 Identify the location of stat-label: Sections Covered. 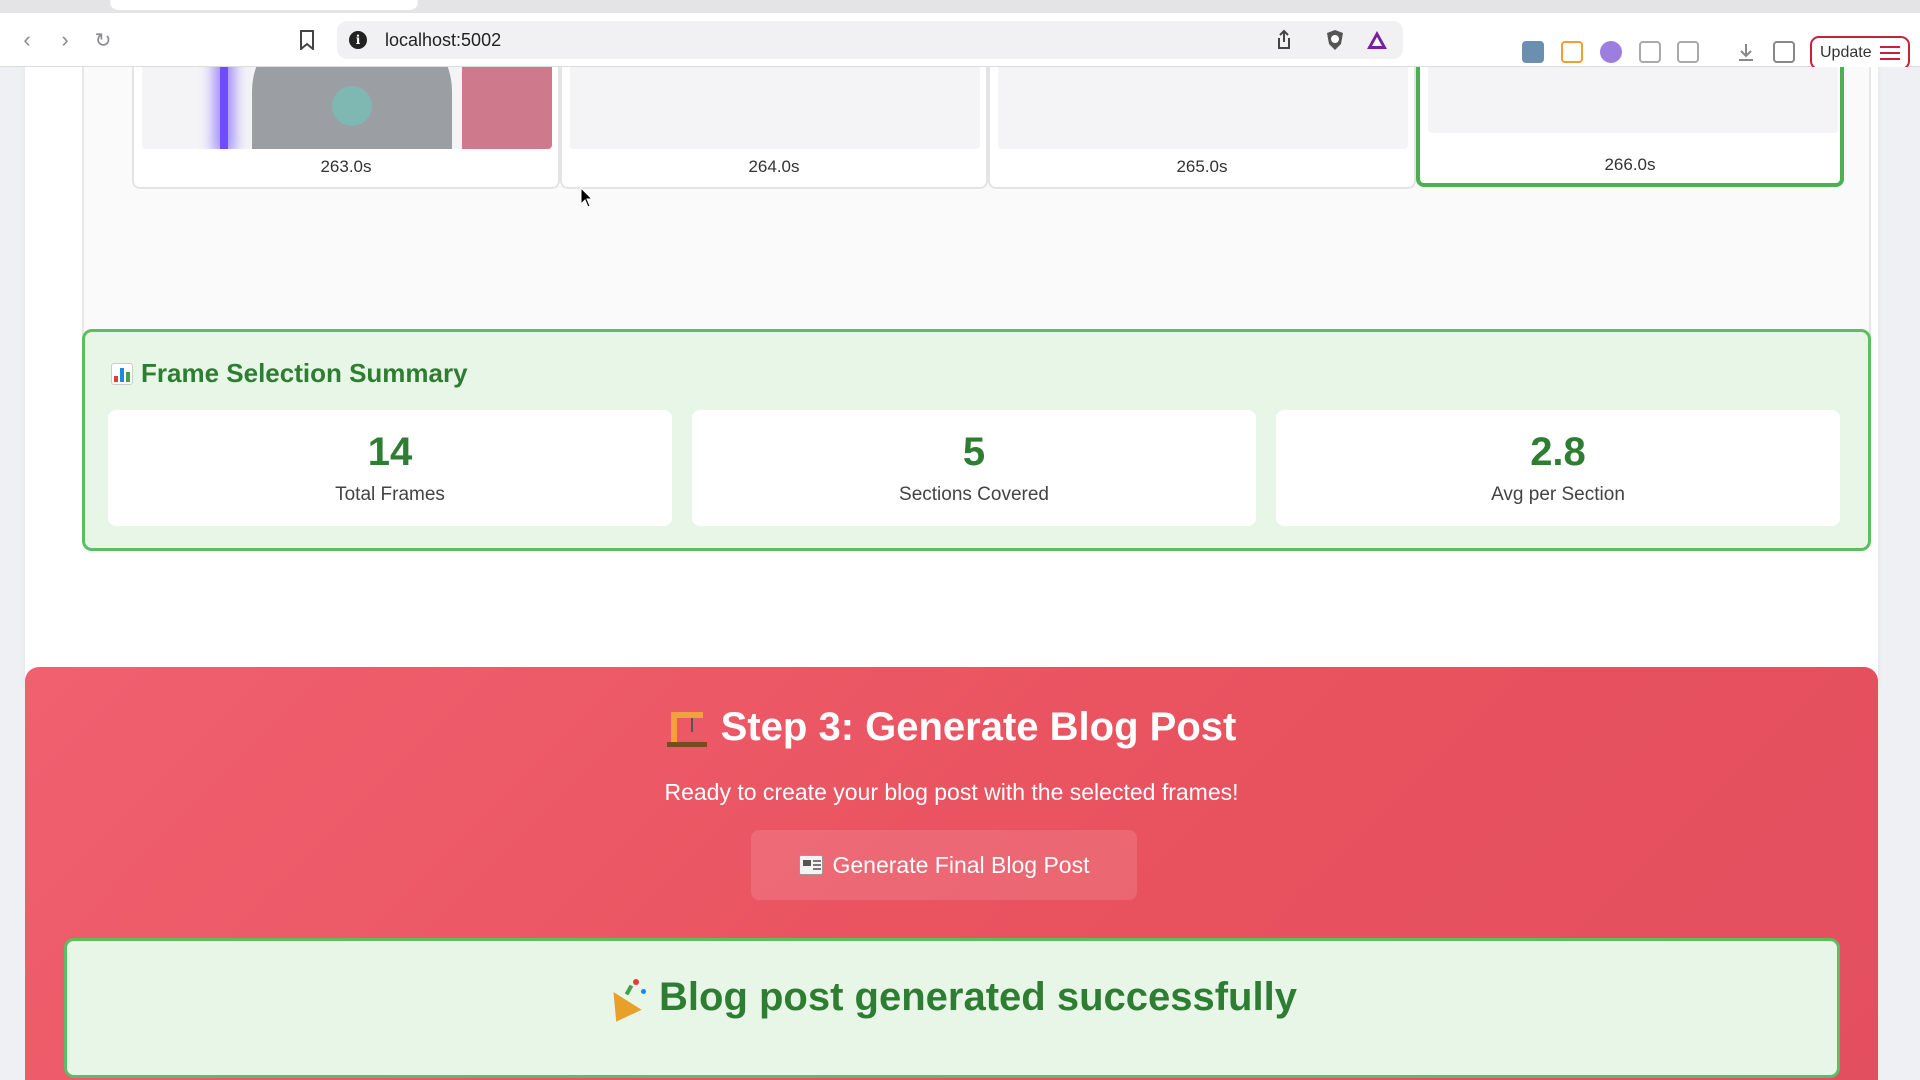
(974, 494).